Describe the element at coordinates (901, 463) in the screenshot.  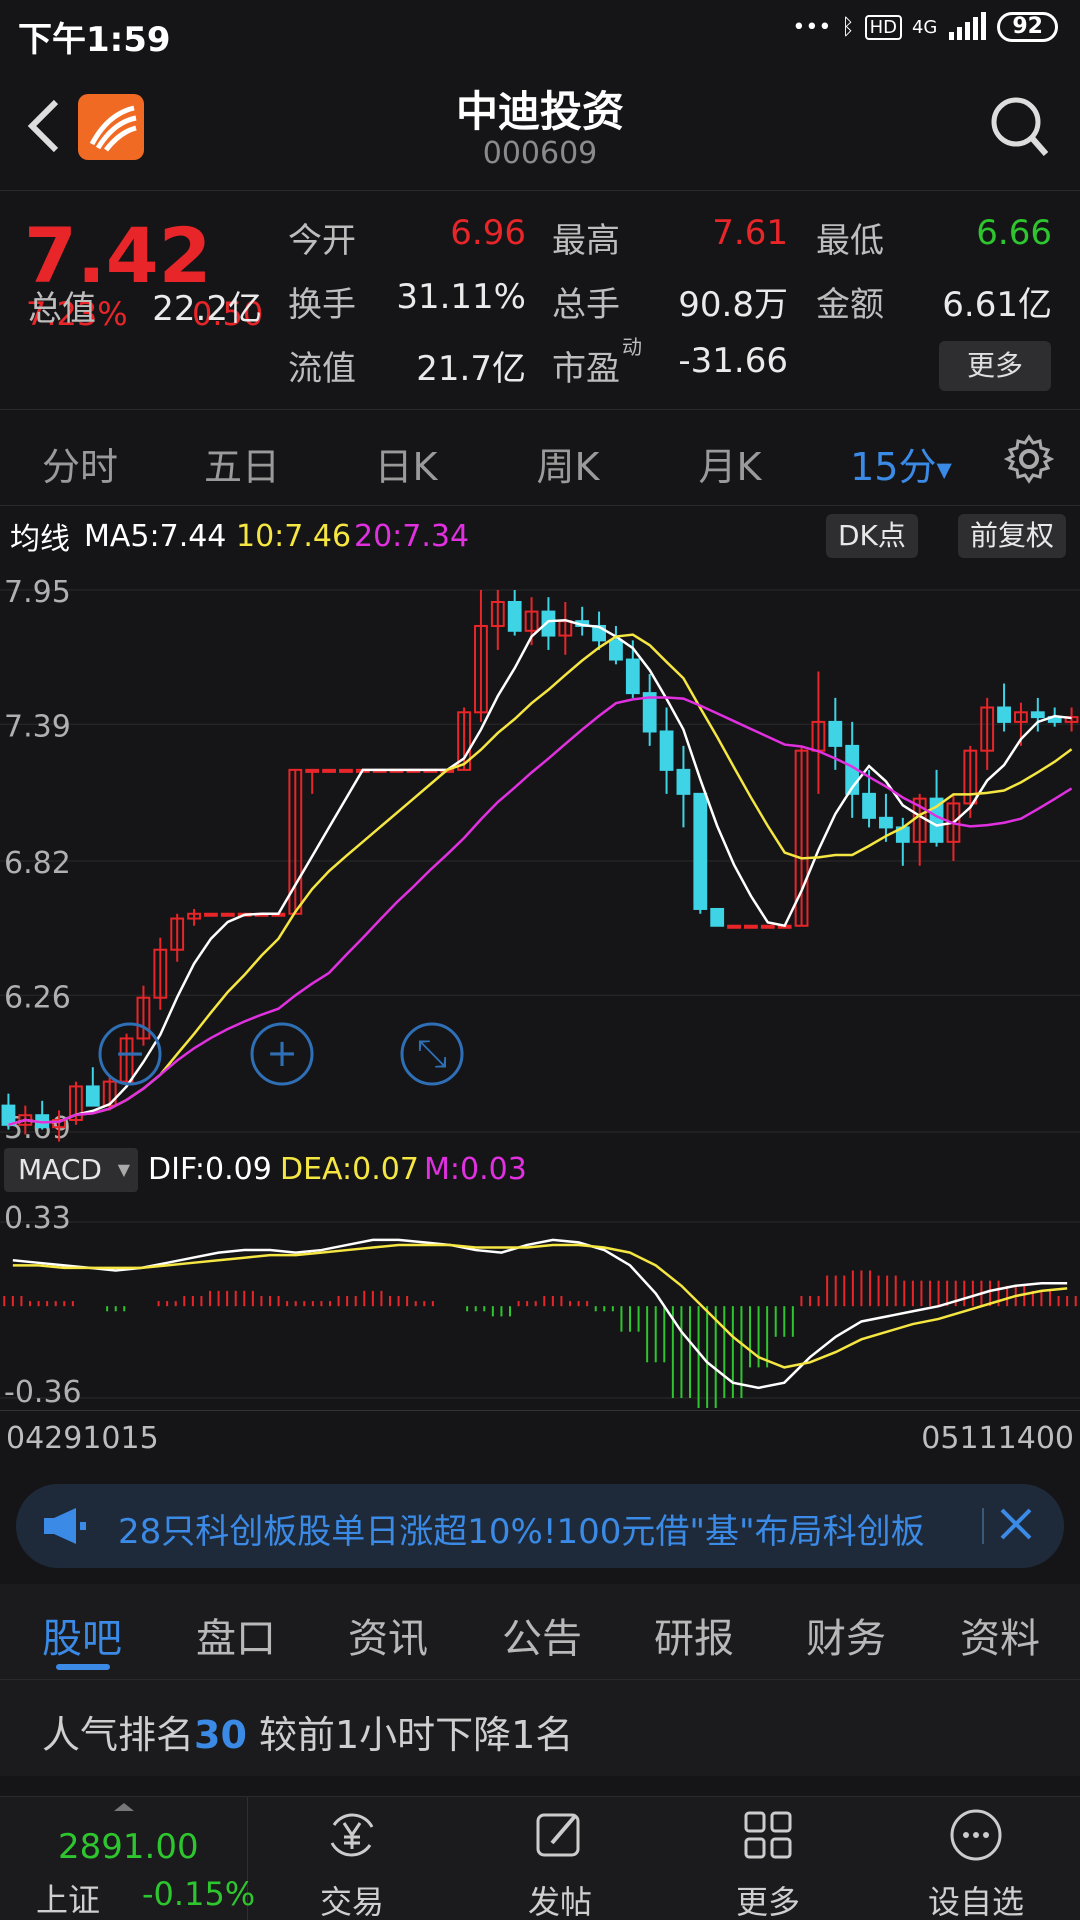
I see `tab-15min: 15分▼` at that location.